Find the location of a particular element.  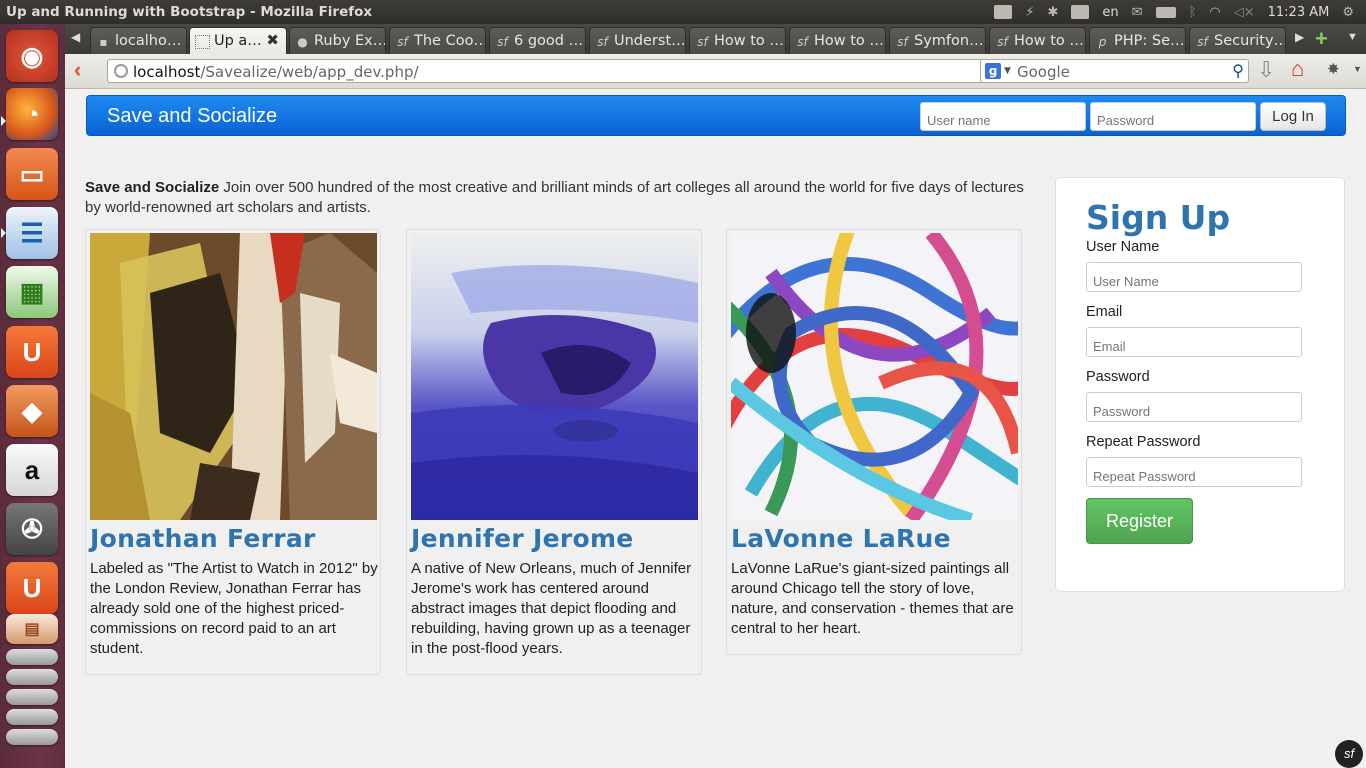

password-label: Password is located at coordinates (1118, 377).